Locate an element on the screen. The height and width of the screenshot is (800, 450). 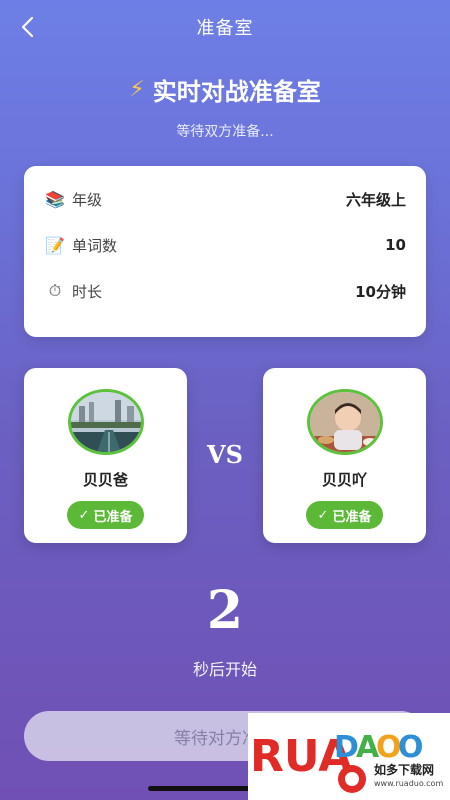
avatar-child-image is located at coordinates (344, 422).